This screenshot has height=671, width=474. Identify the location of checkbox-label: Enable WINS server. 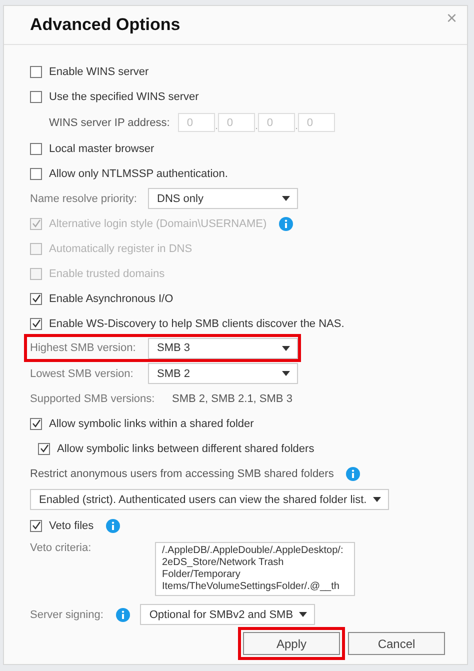
(99, 72).